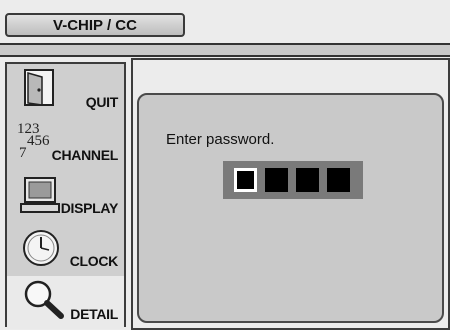 This screenshot has height=330, width=450. I want to click on sidebar-item-label: DETAIL, so click(94, 314).